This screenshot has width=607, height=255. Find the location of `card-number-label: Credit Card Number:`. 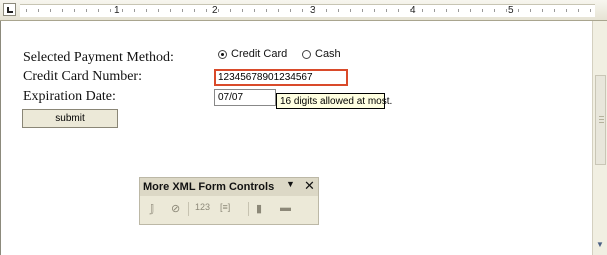

card-number-label: Credit Card Number: is located at coordinates (82, 76).